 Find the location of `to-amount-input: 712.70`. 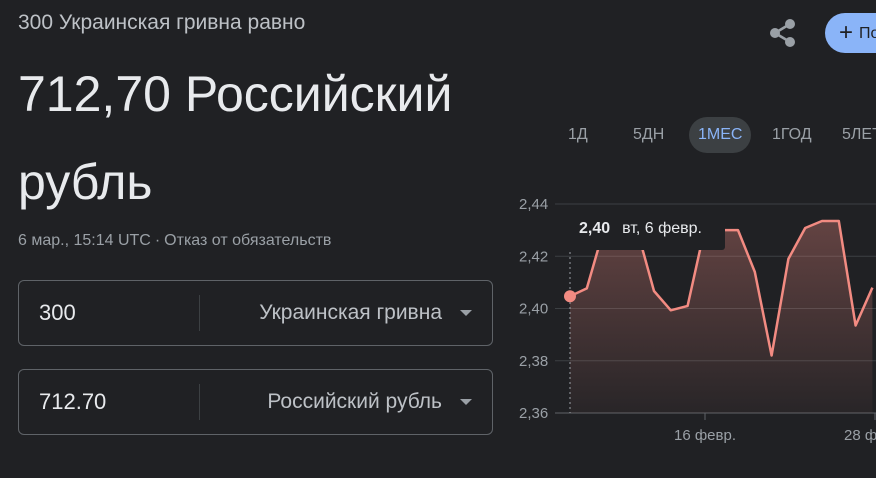

to-amount-input: 712.70 is located at coordinates (72, 402).